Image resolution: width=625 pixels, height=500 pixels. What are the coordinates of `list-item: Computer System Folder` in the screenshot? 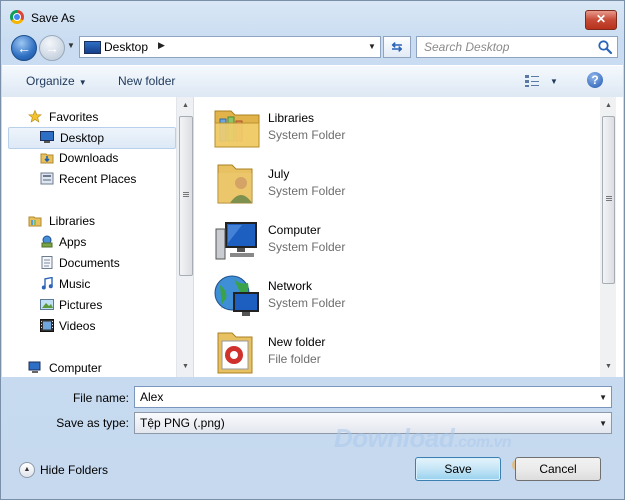 It's located at (402, 240).